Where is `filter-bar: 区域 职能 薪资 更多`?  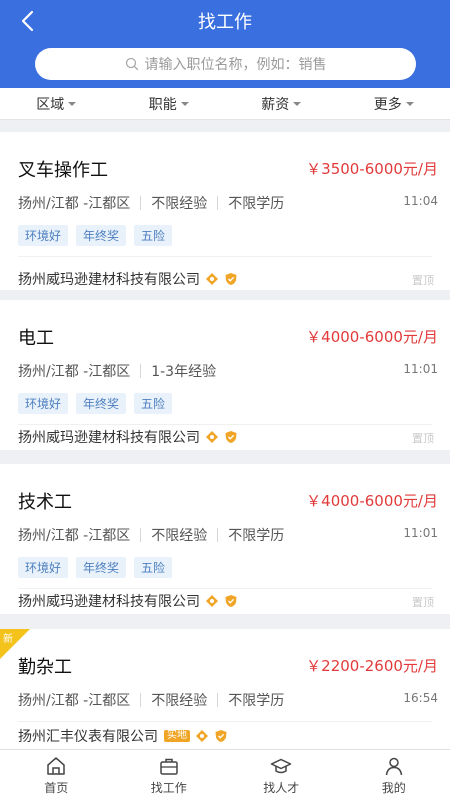 filter-bar: 区域 职能 薪资 更多 is located at coordinates (225, 104).